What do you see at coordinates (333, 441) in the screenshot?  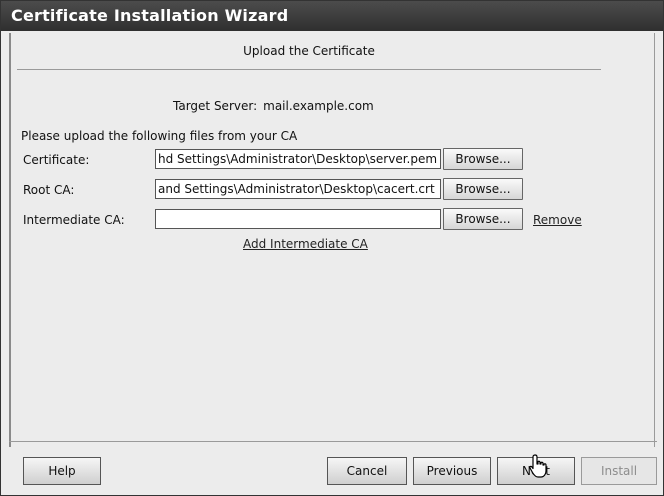 I see `footer-divider` at bounding box center [333, 441].